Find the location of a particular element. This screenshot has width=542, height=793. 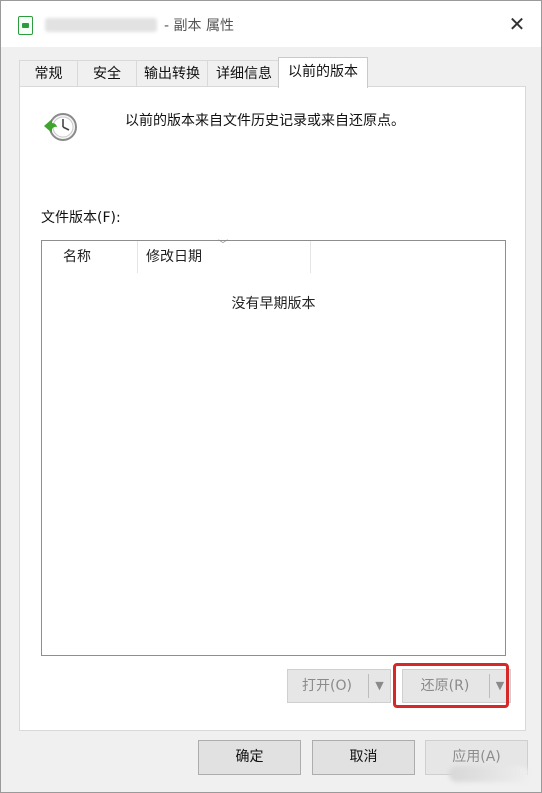

tab-strip: 常规 安全 输出转换 详细信息 以前的版本 is located at coordinates (271, 72).